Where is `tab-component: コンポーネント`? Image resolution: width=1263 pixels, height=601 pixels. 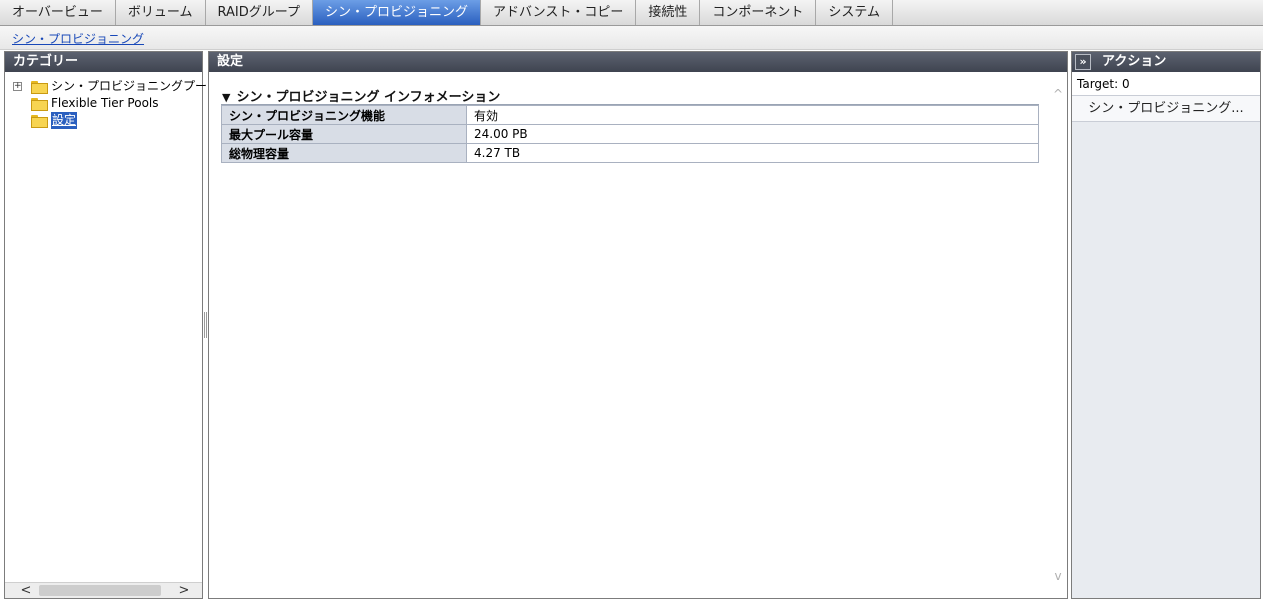 tab-component: コンポーネント is located at coordinates (758, 12).